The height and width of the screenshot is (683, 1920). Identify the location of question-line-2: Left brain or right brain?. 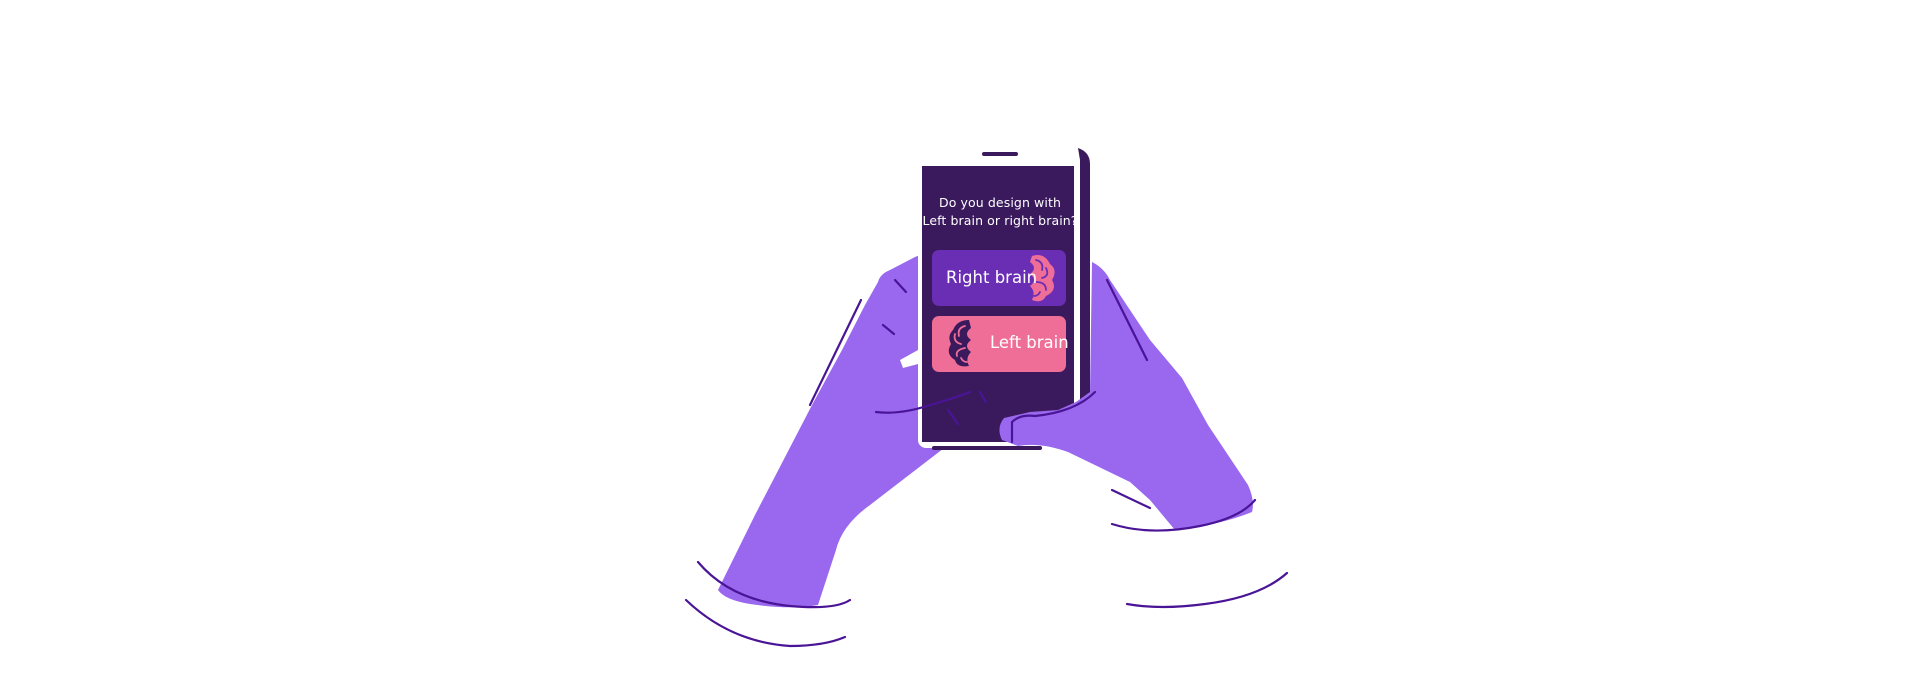
(1000, 220).